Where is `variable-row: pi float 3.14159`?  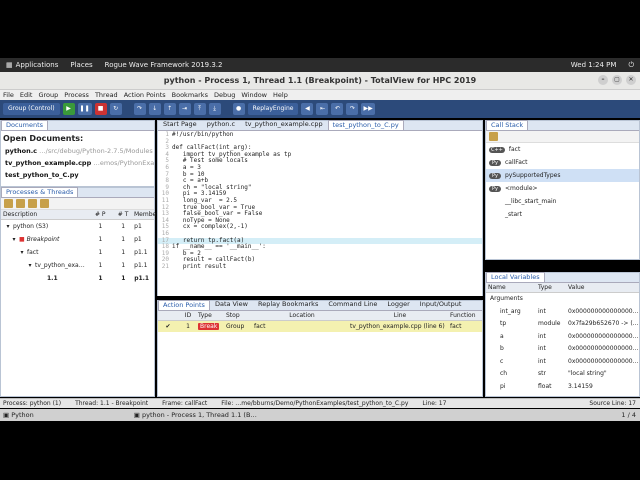 variable-row: pi float 3.14159 is located at coordinates (562, 387).